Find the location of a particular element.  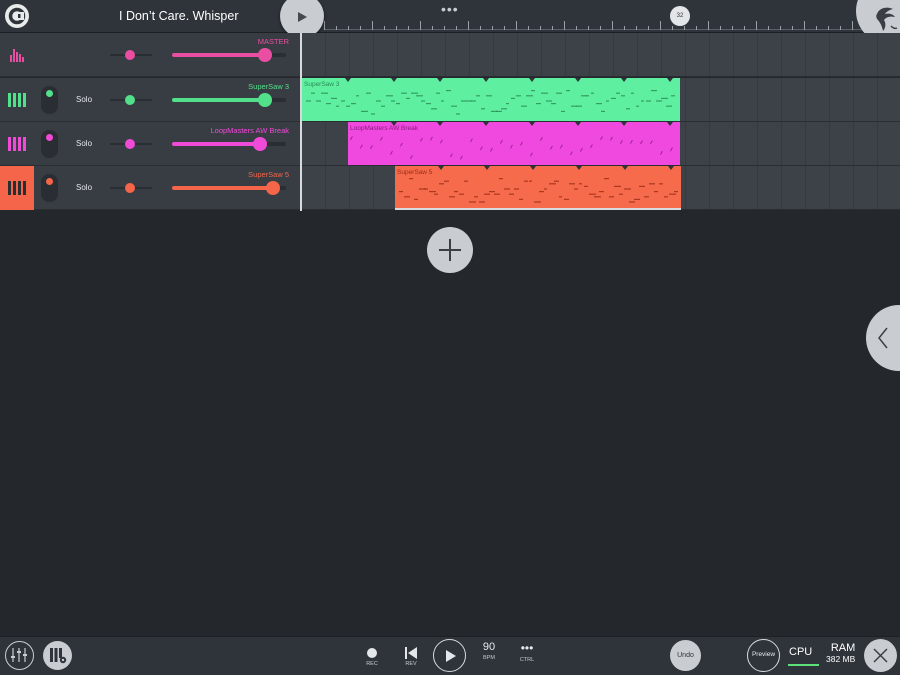

bpm-value: 90 is located at coordinates (489, 647).